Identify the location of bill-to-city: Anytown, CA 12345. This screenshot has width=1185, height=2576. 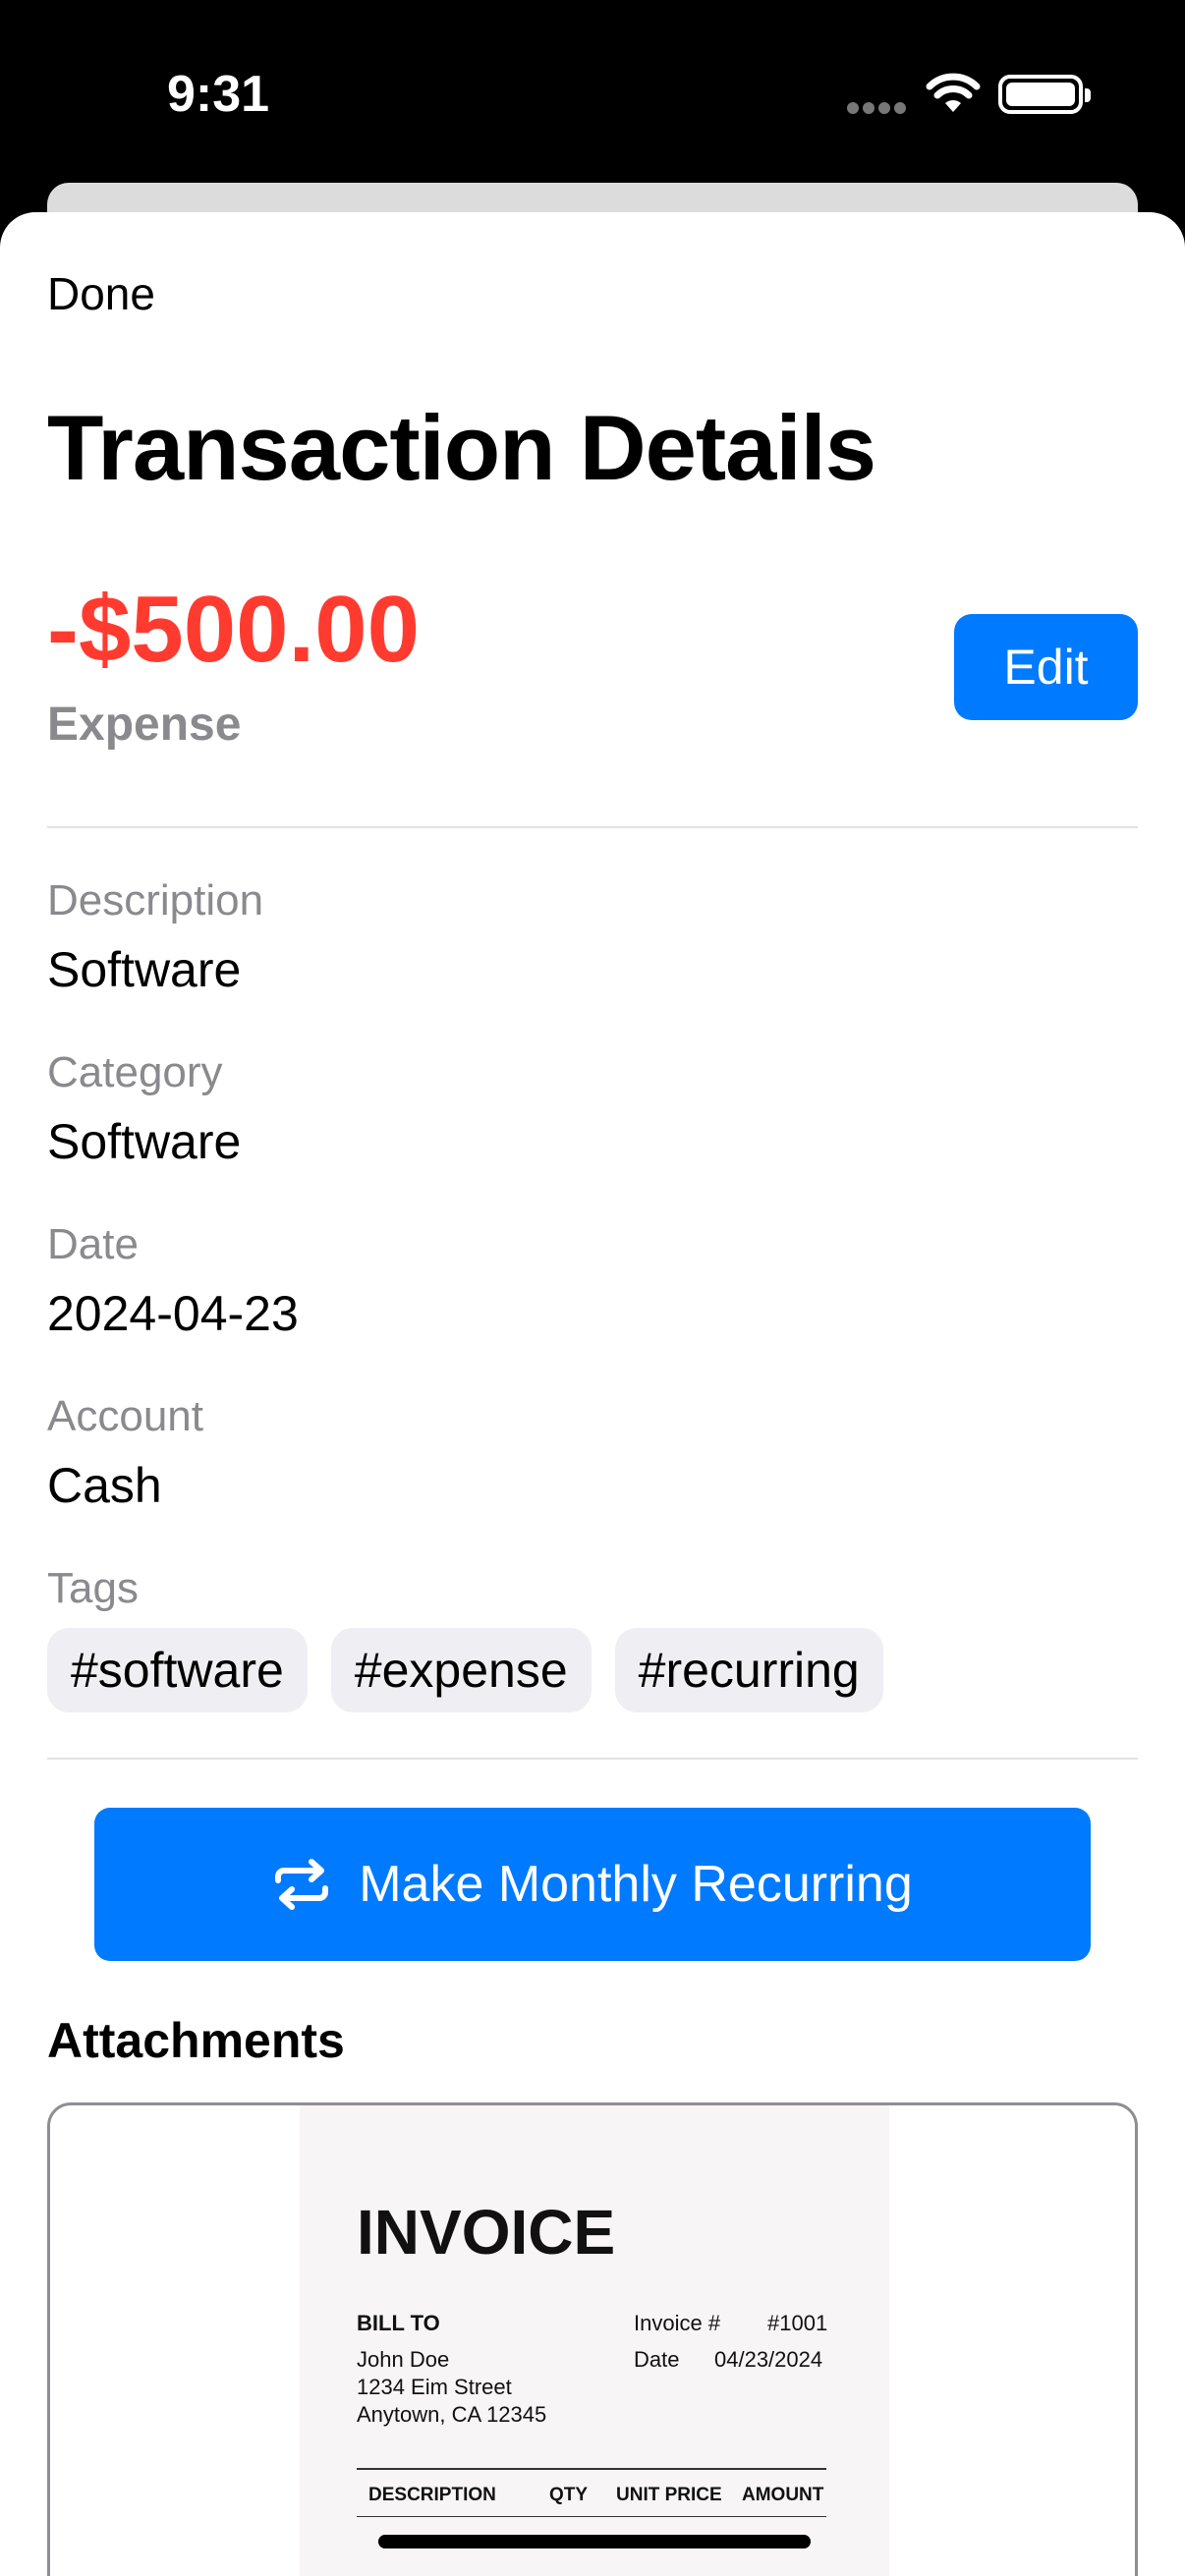
(452, 2414).